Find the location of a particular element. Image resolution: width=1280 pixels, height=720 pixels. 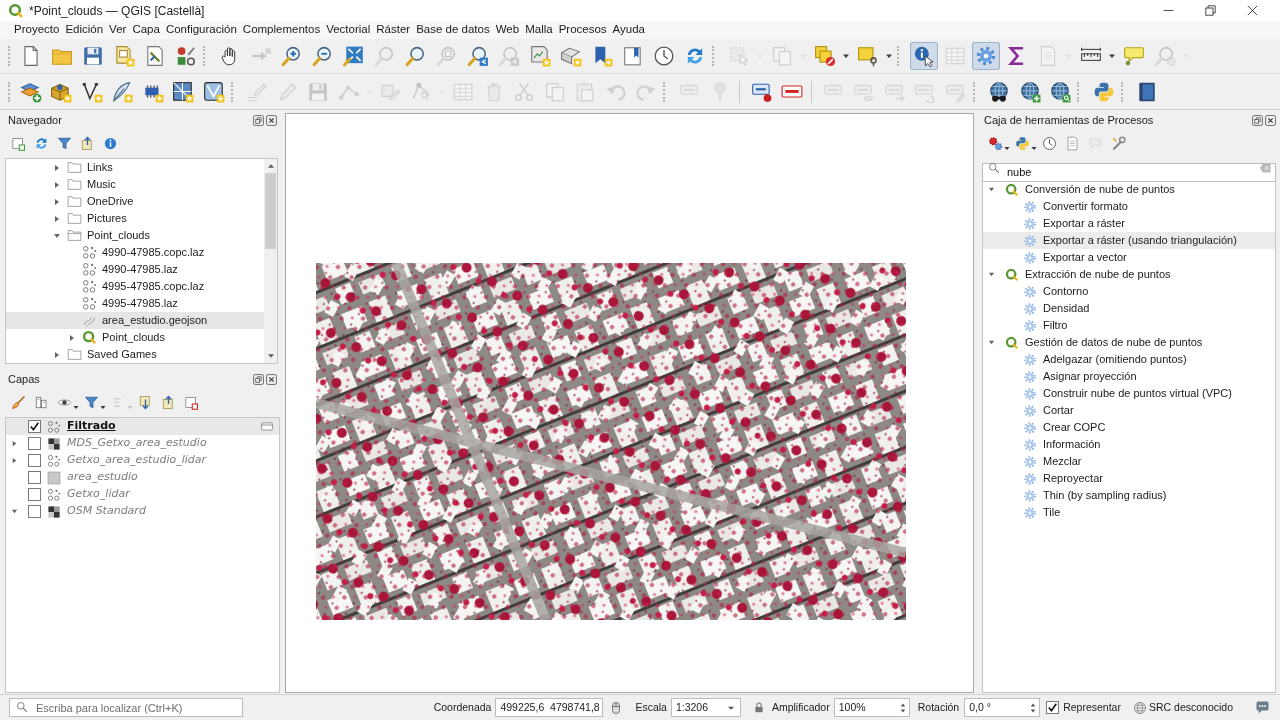

feather-star-icon is located at coordinates (122, 91).